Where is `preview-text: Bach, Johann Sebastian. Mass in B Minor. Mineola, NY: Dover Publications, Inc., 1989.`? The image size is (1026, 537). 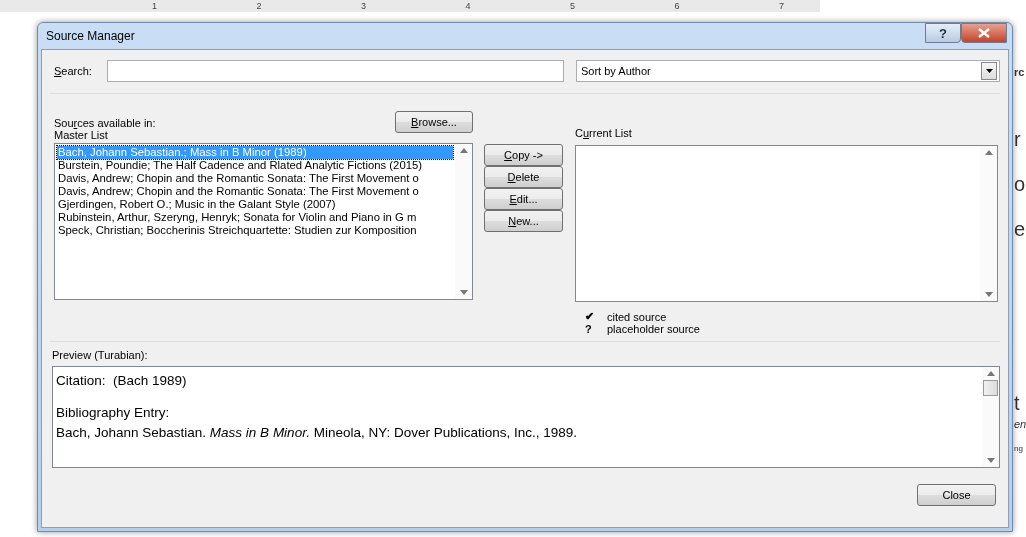 preview-text: Bach, Johann Sebastian. Mass in B Minor. Mineola, NY: Dover Publications, Inc., 1989. is located at coordinates (317, 433).